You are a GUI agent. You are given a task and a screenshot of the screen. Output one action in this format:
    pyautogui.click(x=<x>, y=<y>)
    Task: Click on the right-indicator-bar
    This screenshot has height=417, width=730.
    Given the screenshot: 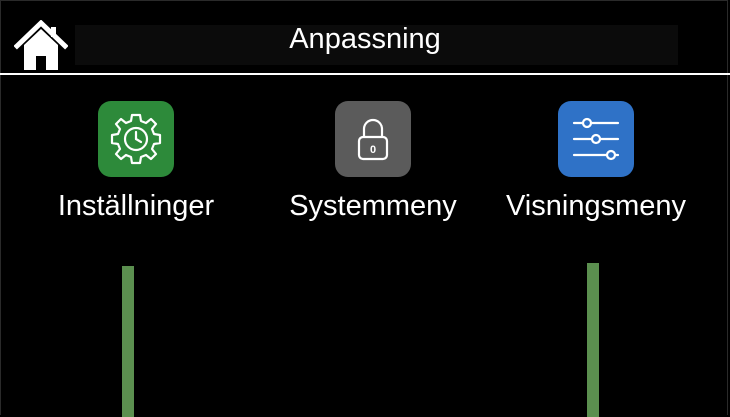 What is the action you would take?
    pyautogui.click(x=593, y=340)
    